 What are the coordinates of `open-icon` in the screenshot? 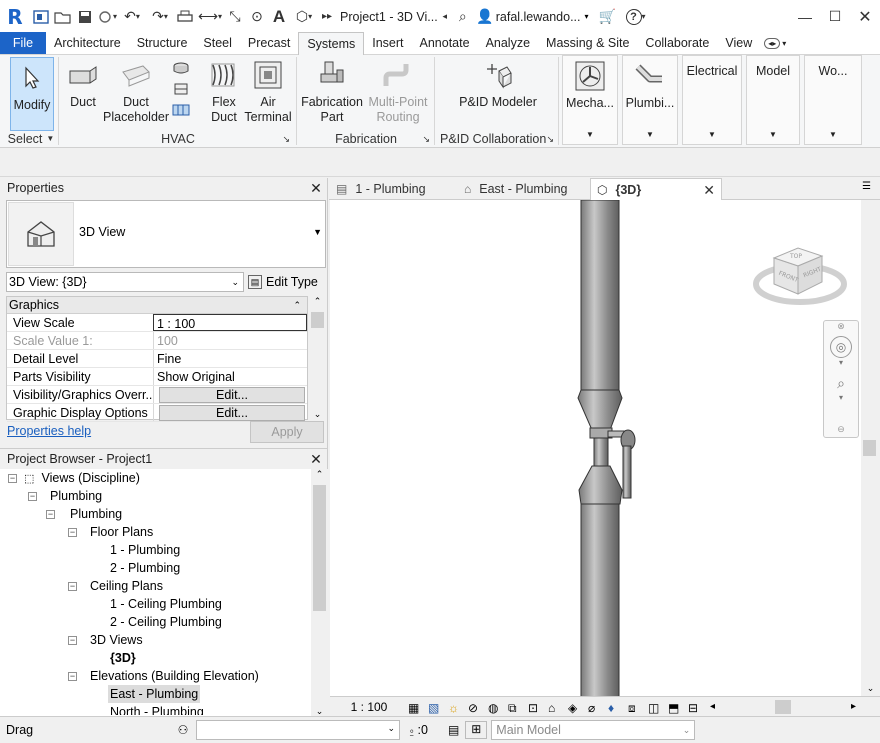 It's located at (63, 17).